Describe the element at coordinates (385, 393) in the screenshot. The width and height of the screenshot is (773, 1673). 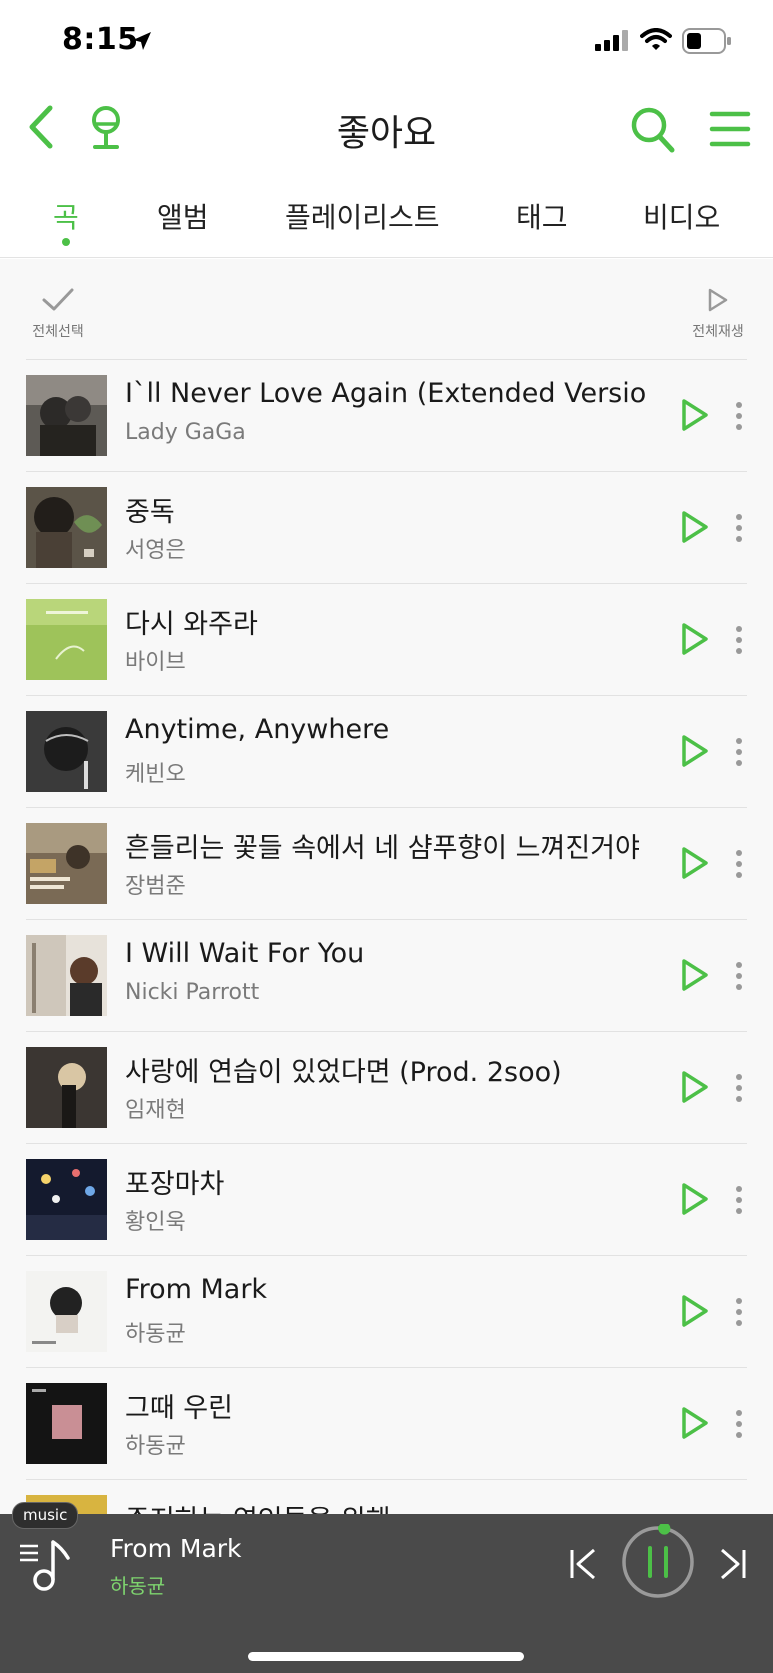
I see `song-title: I`ll Never Love Again (Extended Version)` at that location.